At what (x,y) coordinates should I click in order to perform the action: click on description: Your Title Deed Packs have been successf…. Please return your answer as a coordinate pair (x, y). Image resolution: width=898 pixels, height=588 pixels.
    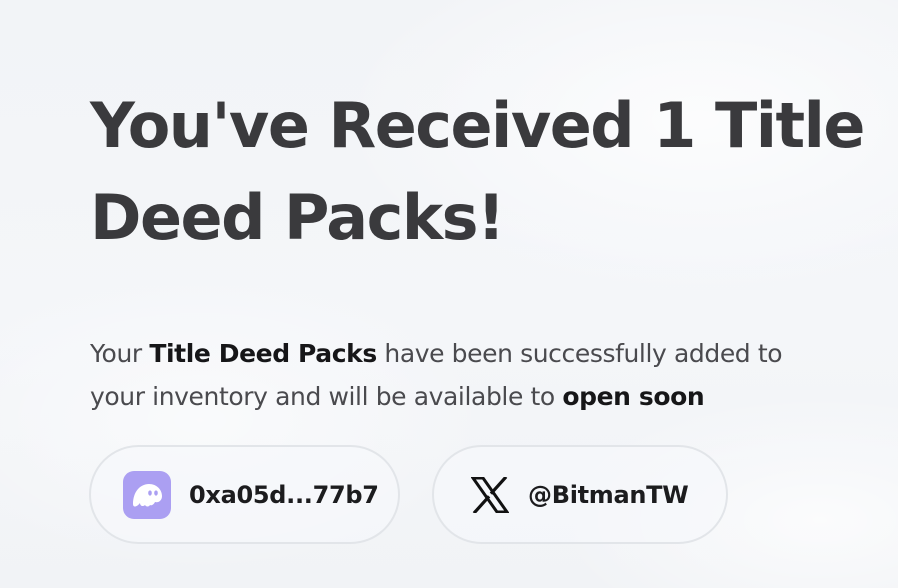
    Looking at the image, I should click on (475, 375).